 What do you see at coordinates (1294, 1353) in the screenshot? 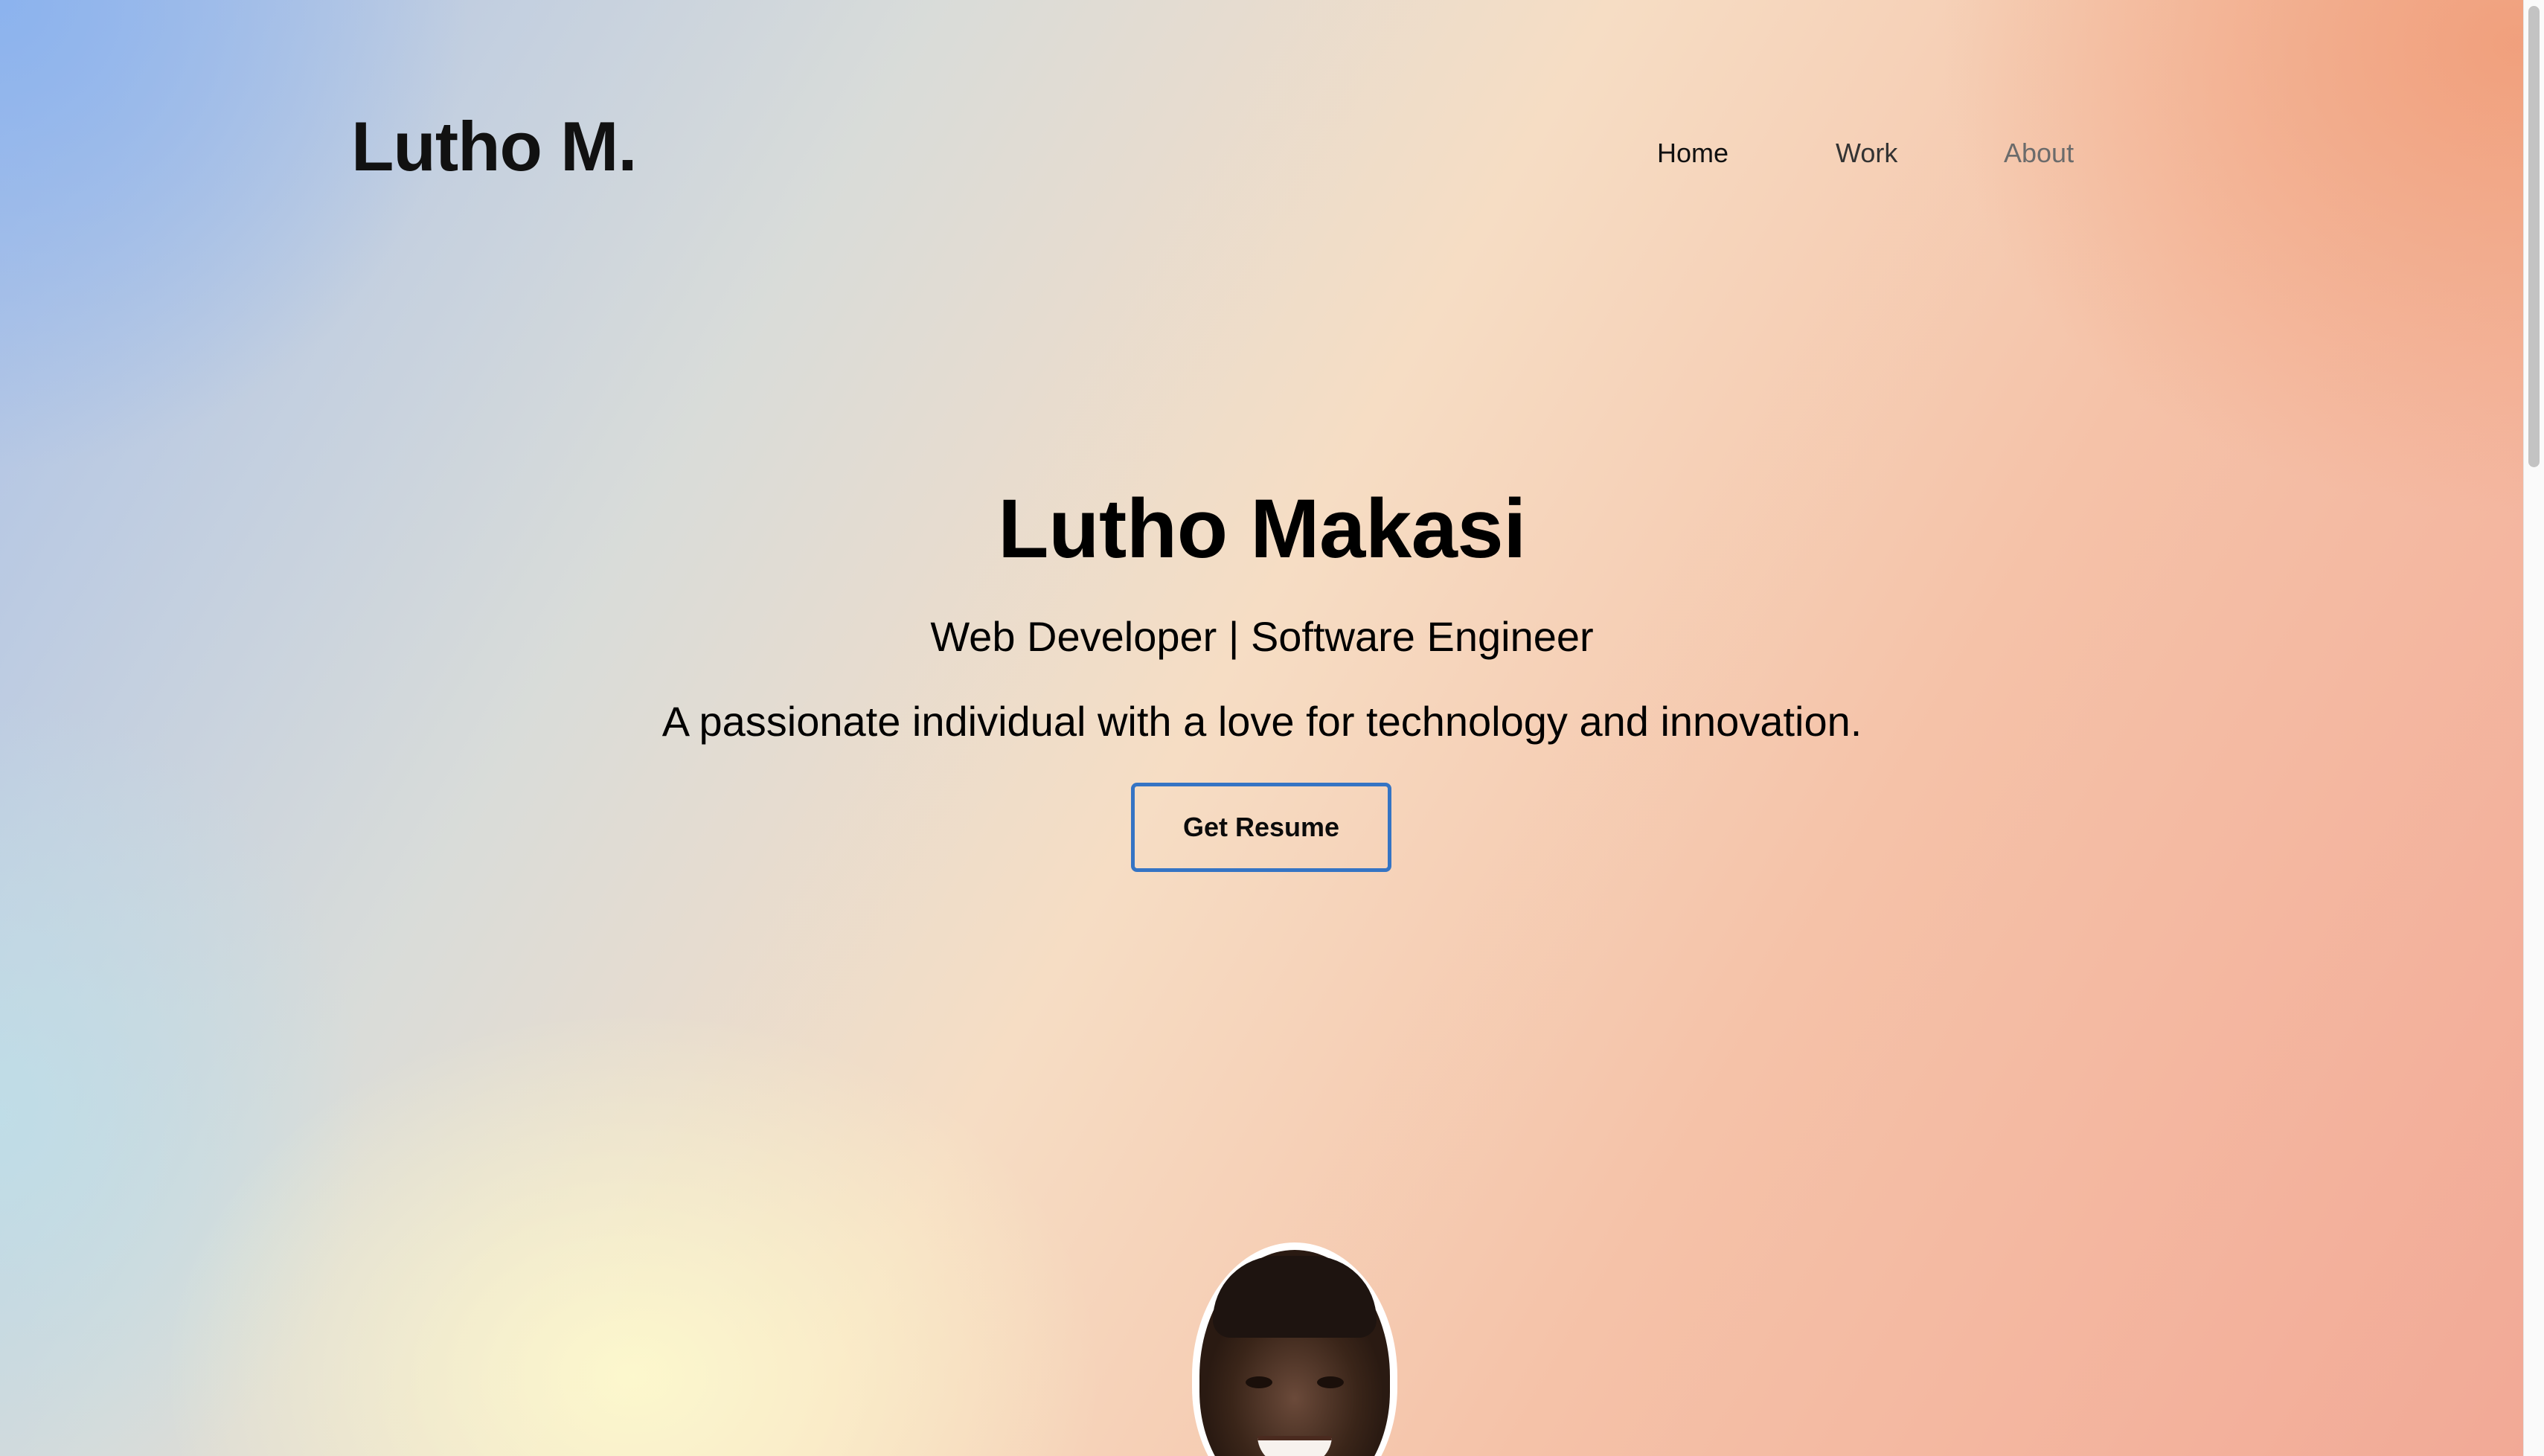
I see `profile-photo-icon` at bounding box center [1294, 1353].